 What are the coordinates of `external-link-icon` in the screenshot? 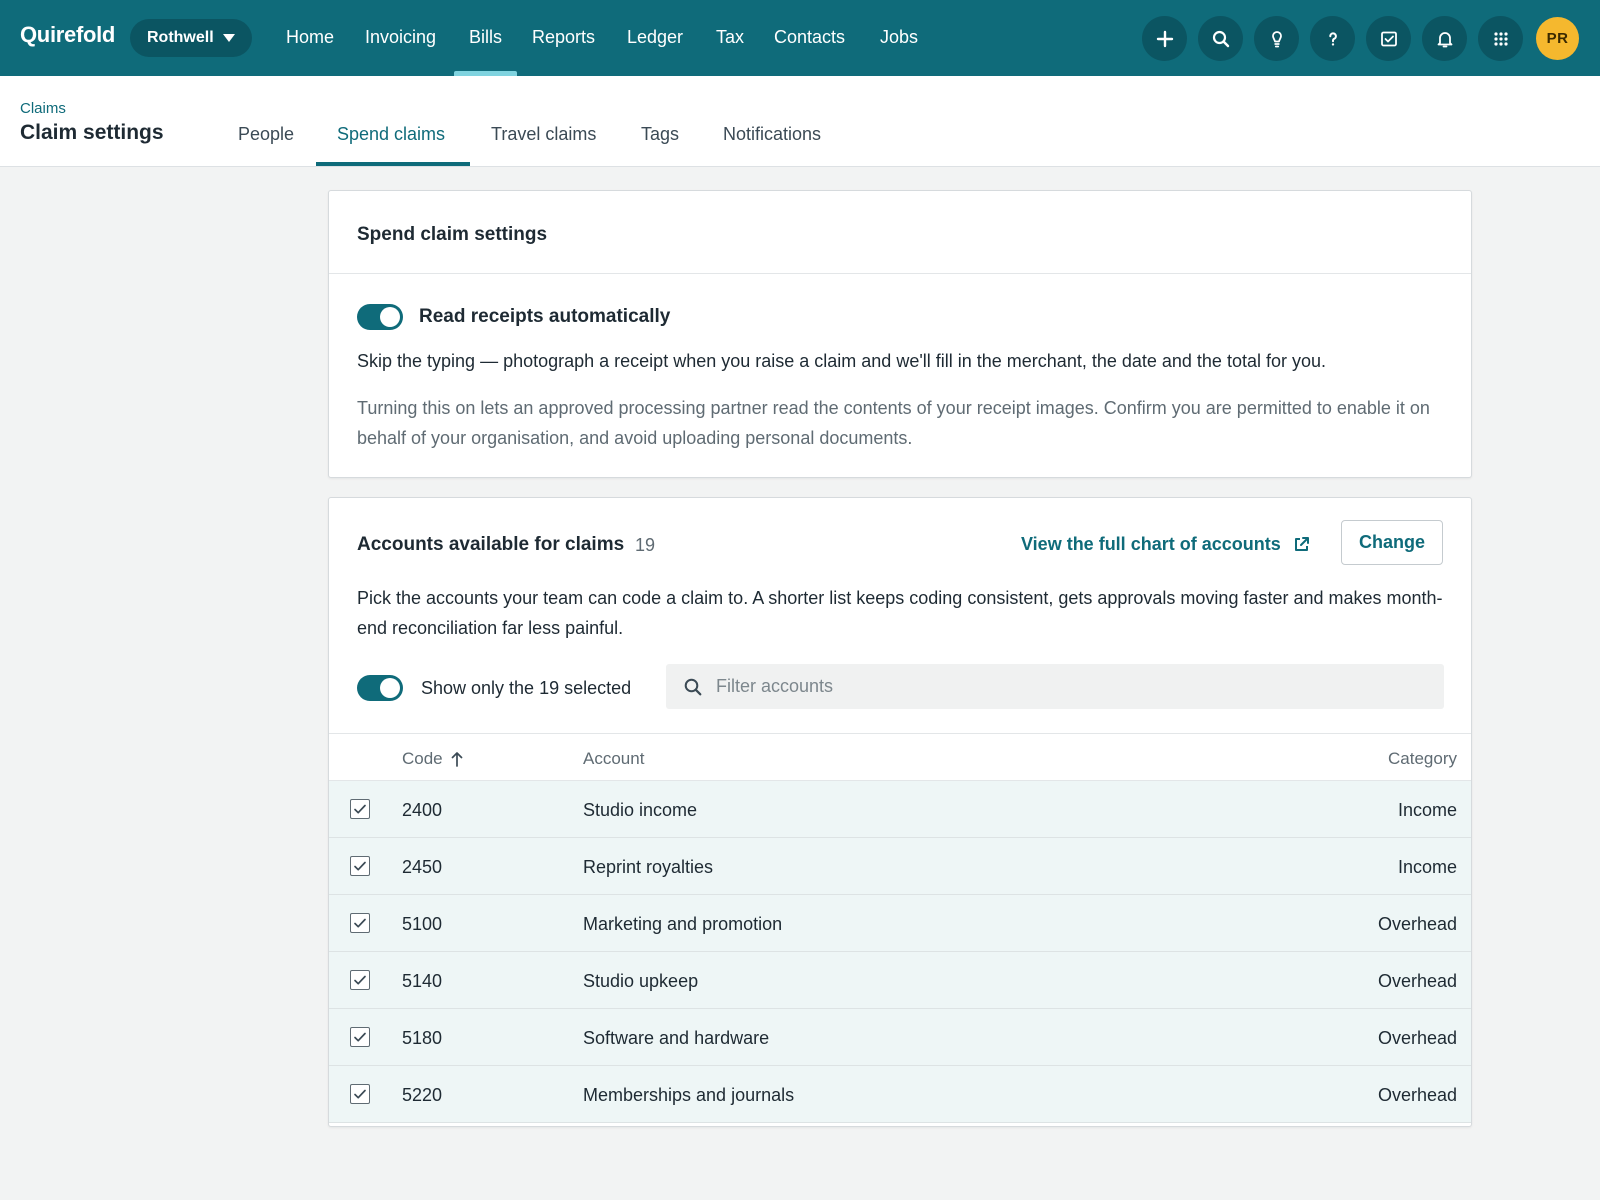 It's located at (1301, 544).